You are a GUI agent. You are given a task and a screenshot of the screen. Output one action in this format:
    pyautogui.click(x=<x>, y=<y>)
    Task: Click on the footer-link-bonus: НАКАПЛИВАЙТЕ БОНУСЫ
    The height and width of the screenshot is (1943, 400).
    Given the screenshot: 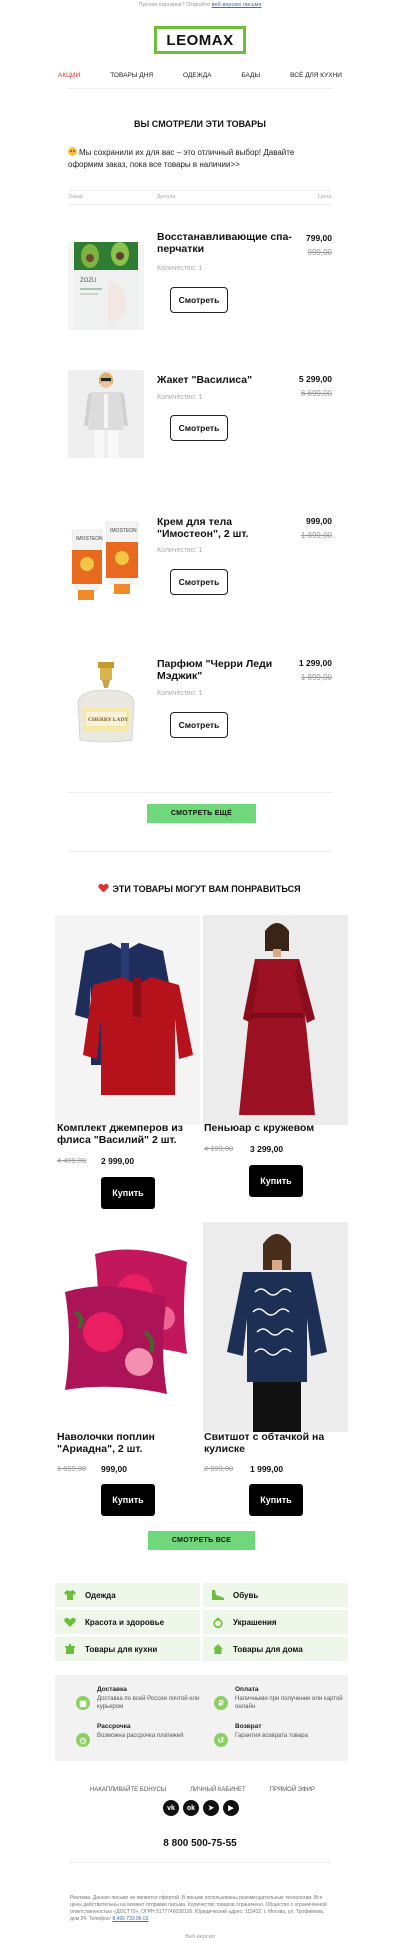 What is the action you would take?
    pyautogui.click(x=128, y=1790)
    